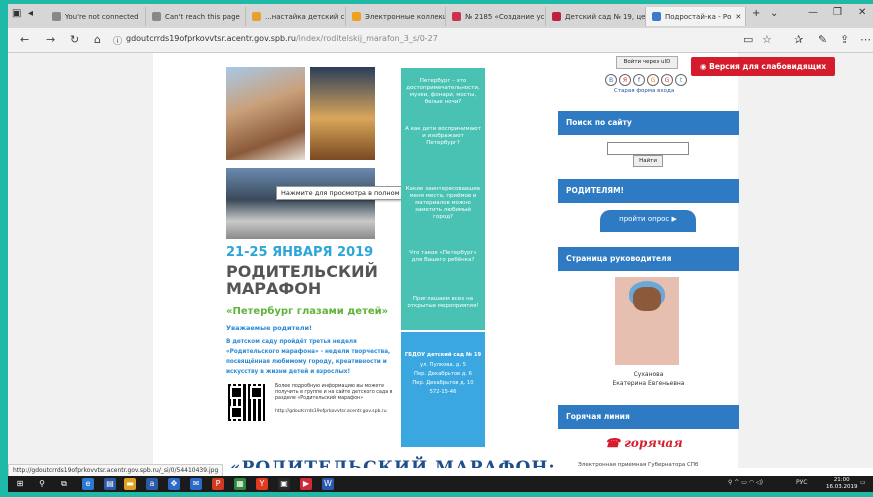 This screenshot has width=873, height=497. I want to click on tab-label: Электронные коллекц, so click(405, 16).